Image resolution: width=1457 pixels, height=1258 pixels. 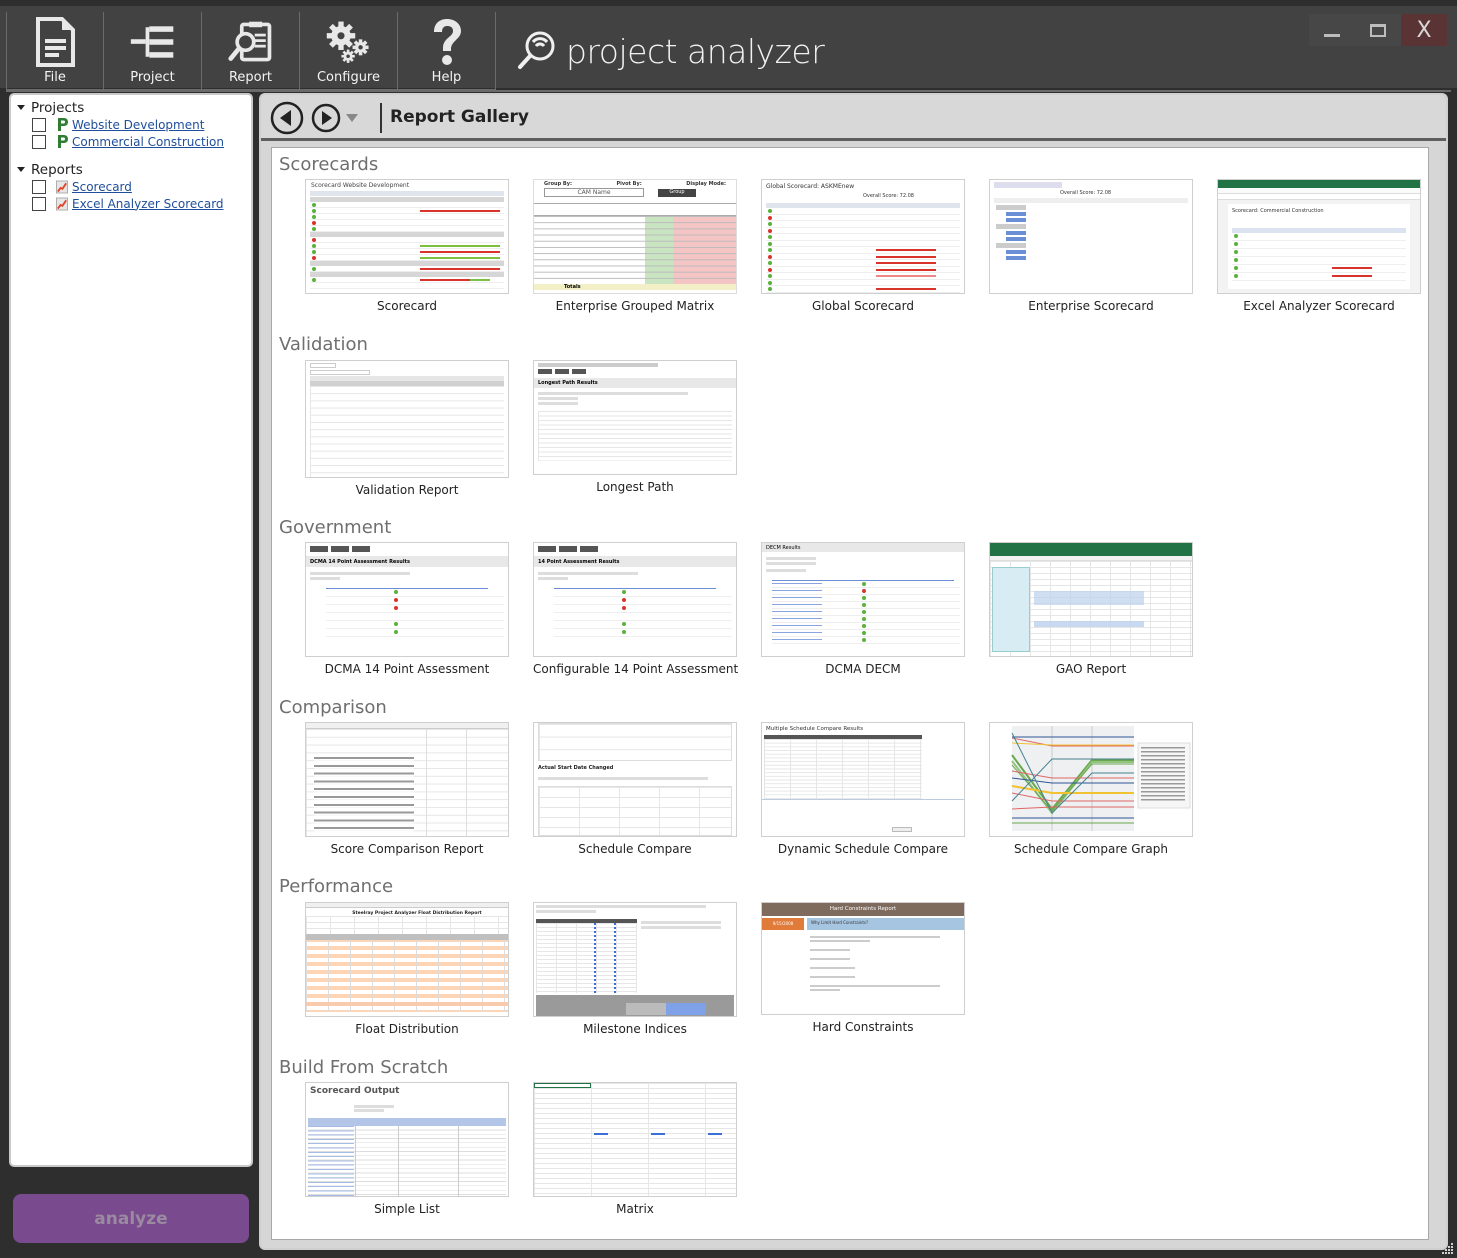 I want to click on nav-separator, so click(x=381, y=118).